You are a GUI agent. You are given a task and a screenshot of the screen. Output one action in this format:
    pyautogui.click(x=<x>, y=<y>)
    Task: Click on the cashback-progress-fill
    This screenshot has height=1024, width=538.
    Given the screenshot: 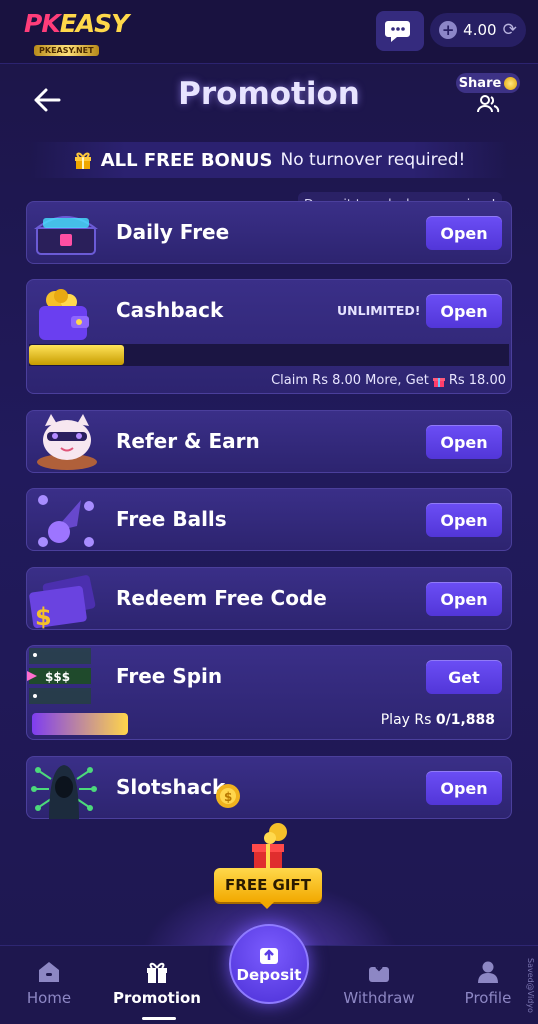 What is the action you would take?
    pyautogui.click(x=76, y=355)
    